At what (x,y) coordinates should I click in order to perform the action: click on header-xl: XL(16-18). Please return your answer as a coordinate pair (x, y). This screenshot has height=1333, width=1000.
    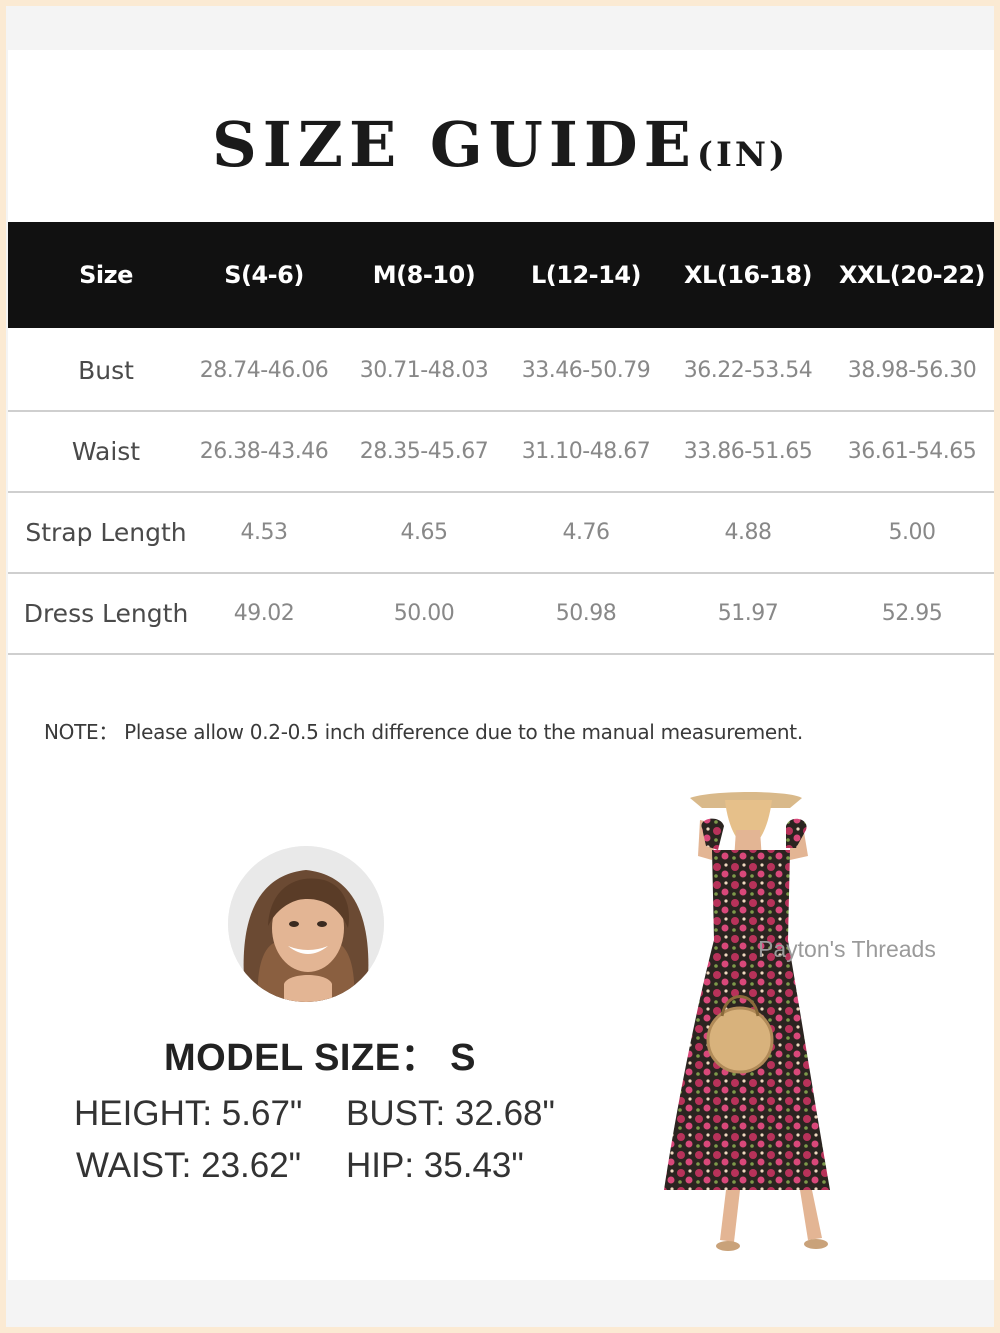
    Looking at the image, I should click on (748, 275).